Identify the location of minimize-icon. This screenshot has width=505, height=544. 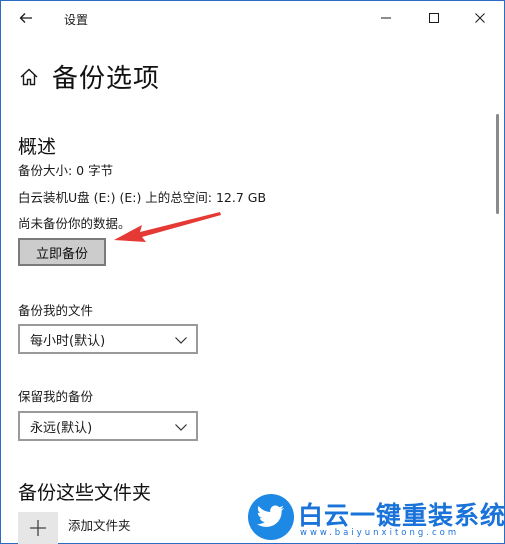
(386, 18).